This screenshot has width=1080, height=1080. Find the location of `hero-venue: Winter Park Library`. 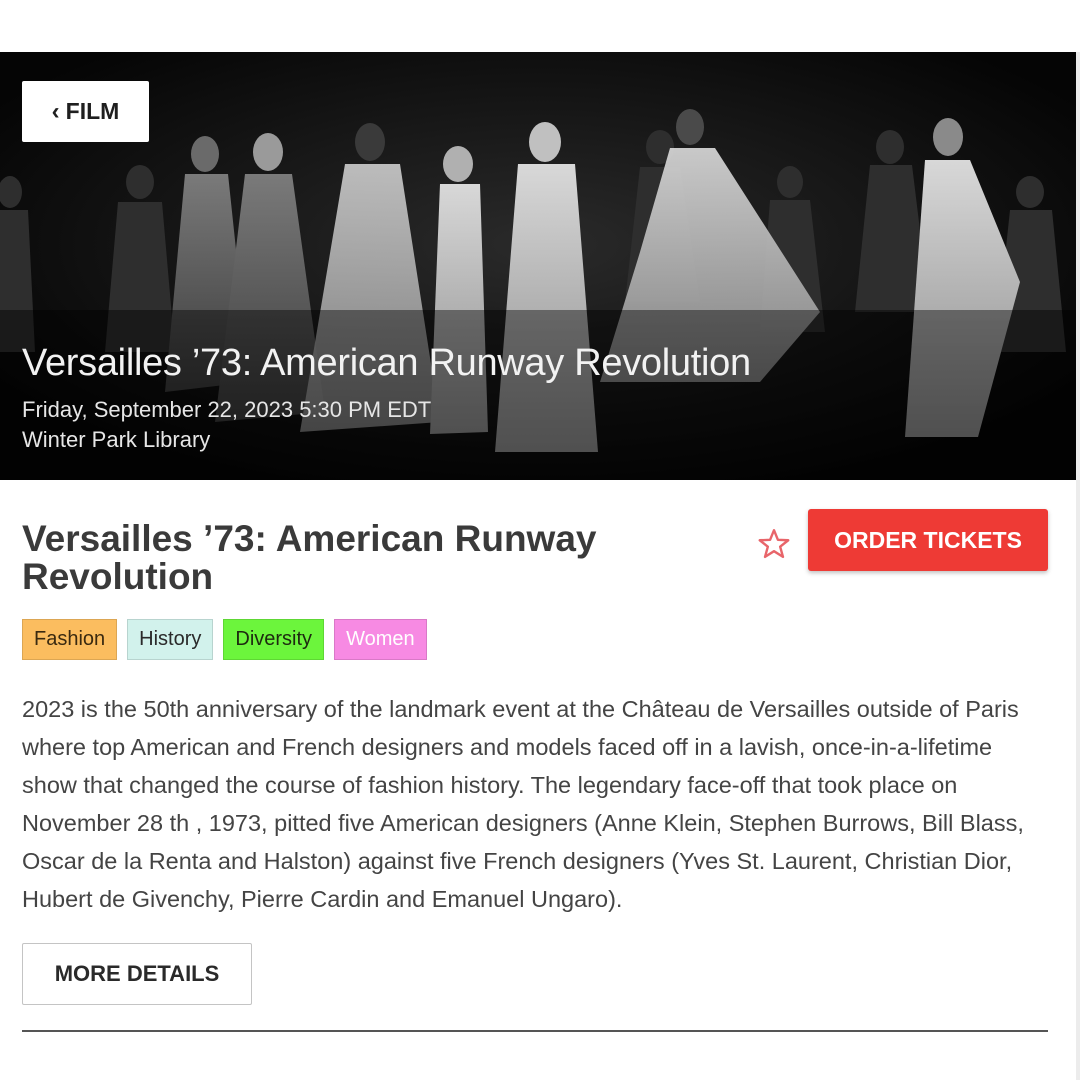

hero-venue: Winter Park Library is located at coordinates (116, 439).